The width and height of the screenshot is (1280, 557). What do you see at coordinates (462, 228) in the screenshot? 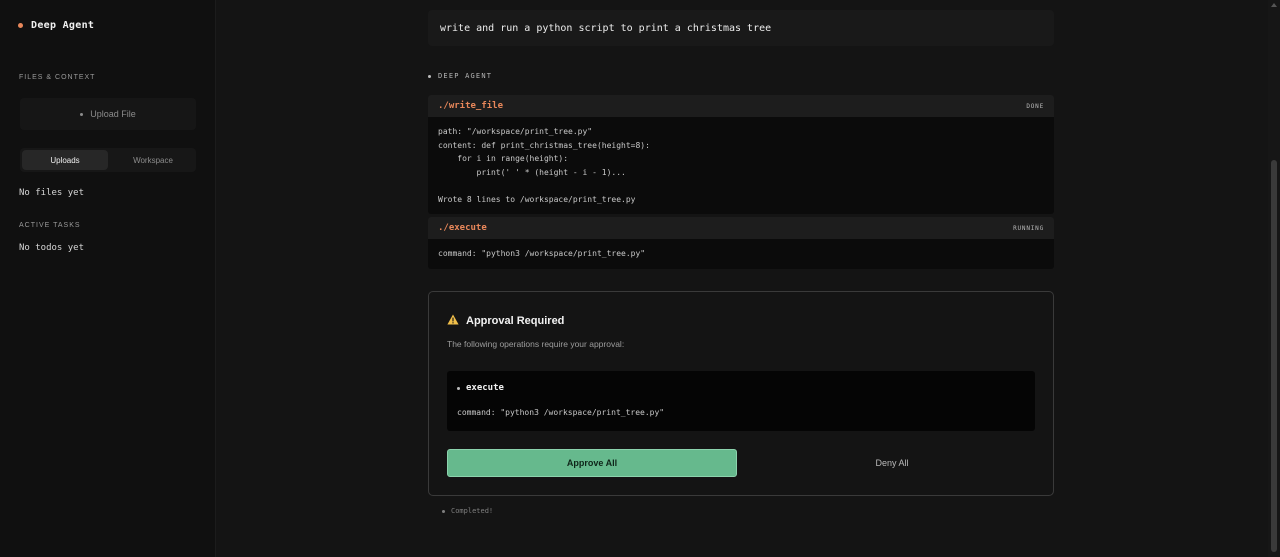
I see `tool-name: ./execute` at bounding box center [462, 228].